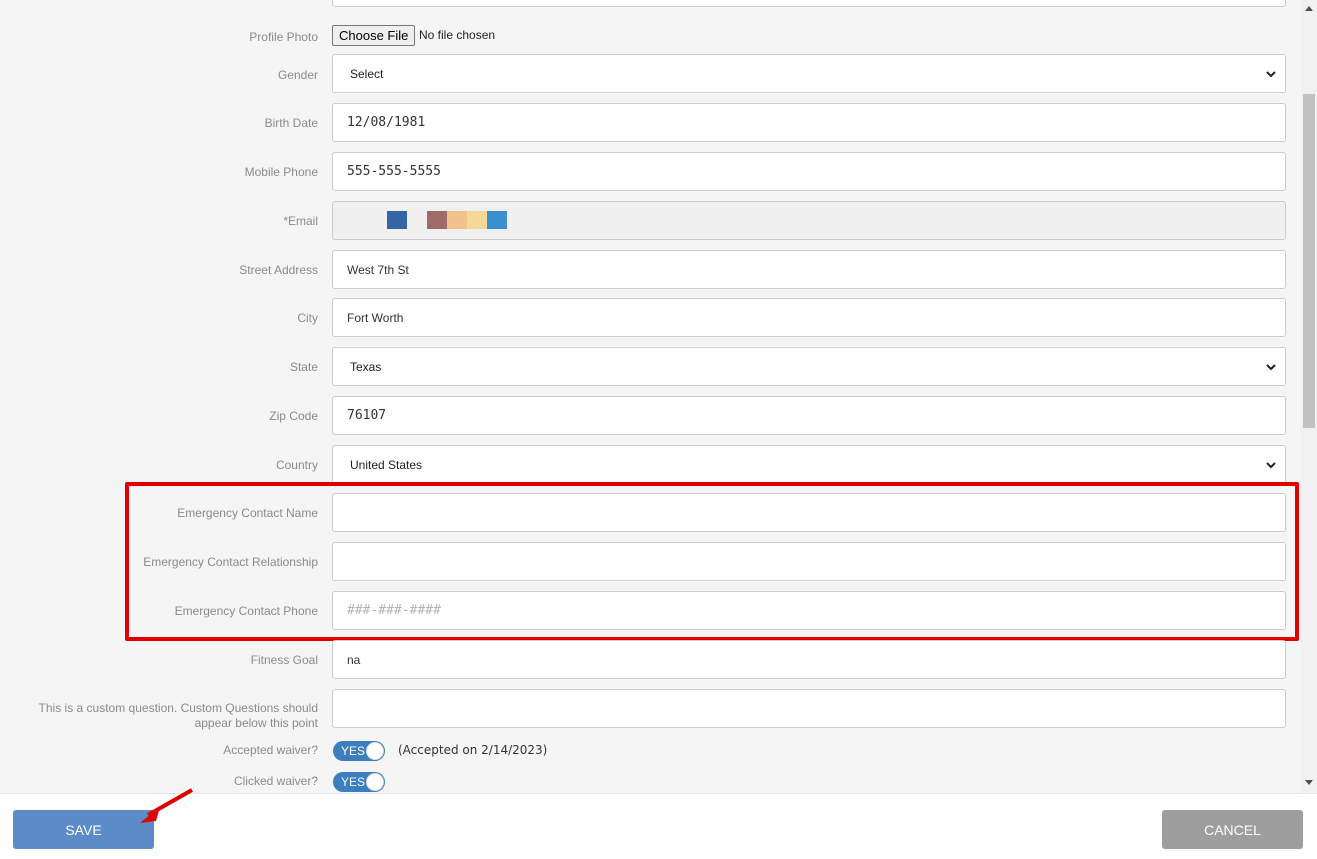 The width and height of the screenshot is (1317, 859). I want to click on custom-question-input, so click(809, 708).